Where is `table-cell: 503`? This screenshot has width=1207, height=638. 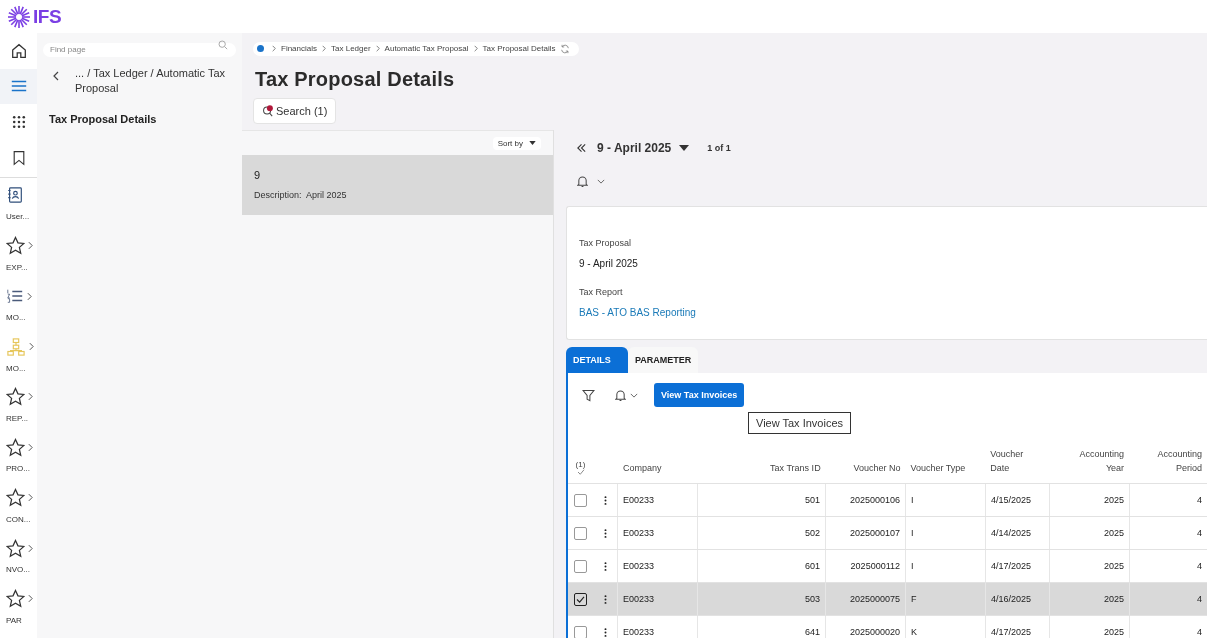
table-cell: 503 is located at coordinates (812, 599).